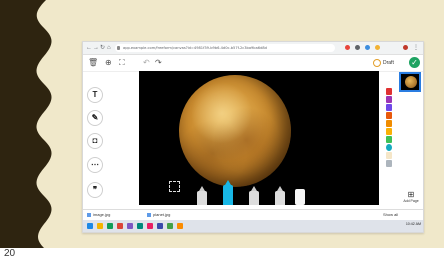 This screenshot has width=444, height=259. I want to click on profile-avatar, so click(405, 47).